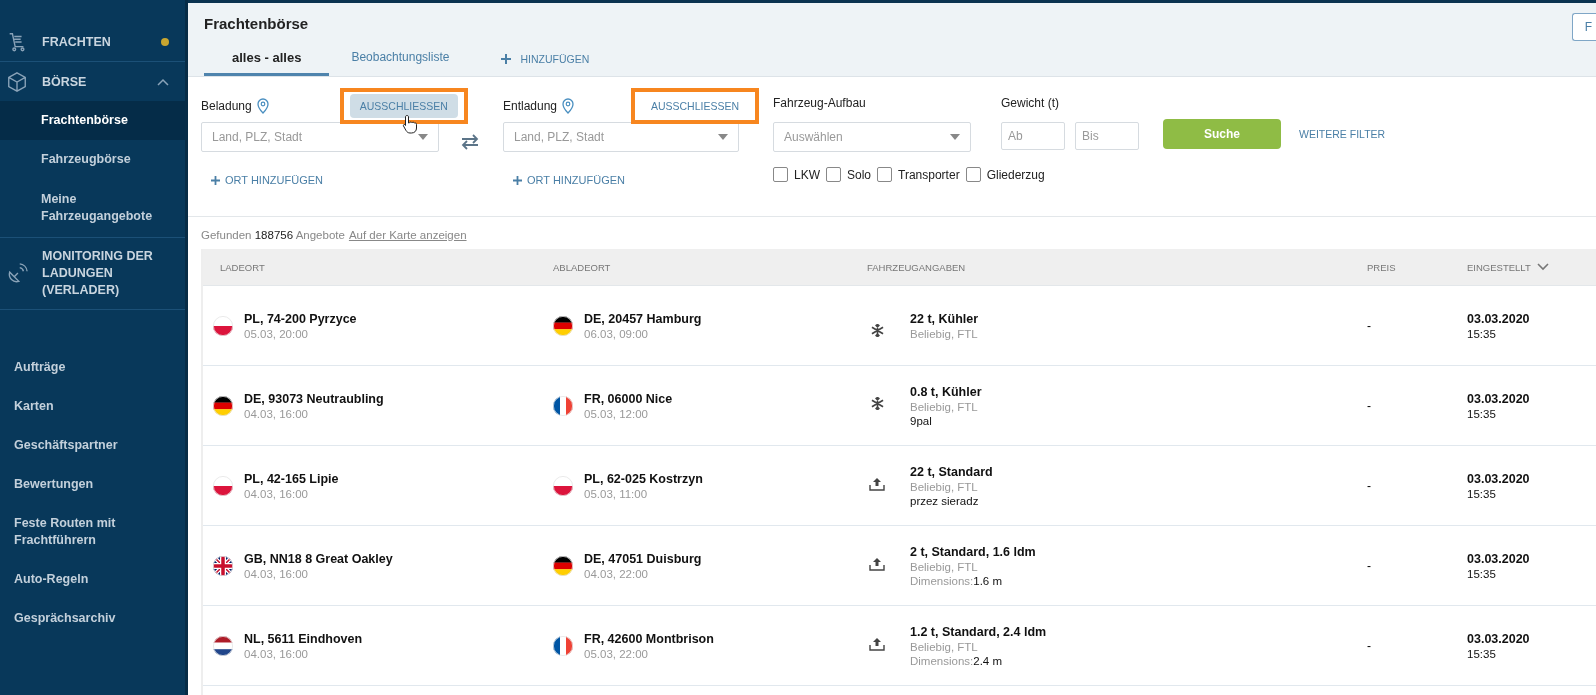 Image resolution: width=1596 pixels, height=695 pixels. I want to click on column-header: EINGESTELLT, so click(1499, 267).